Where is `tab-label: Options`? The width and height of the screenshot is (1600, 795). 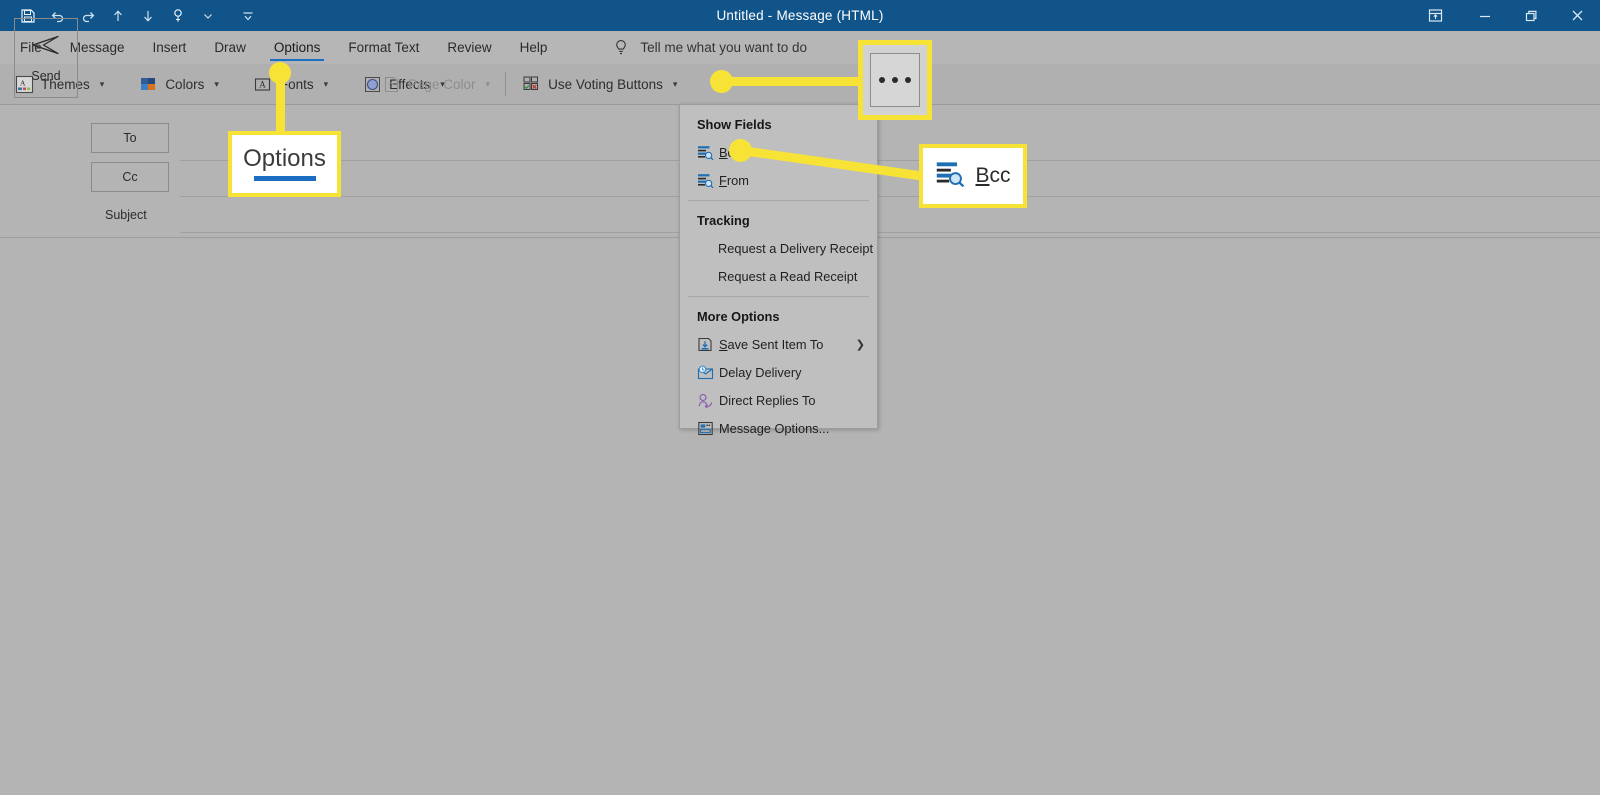
tab-label: Options is located at coordinates (297, 47).